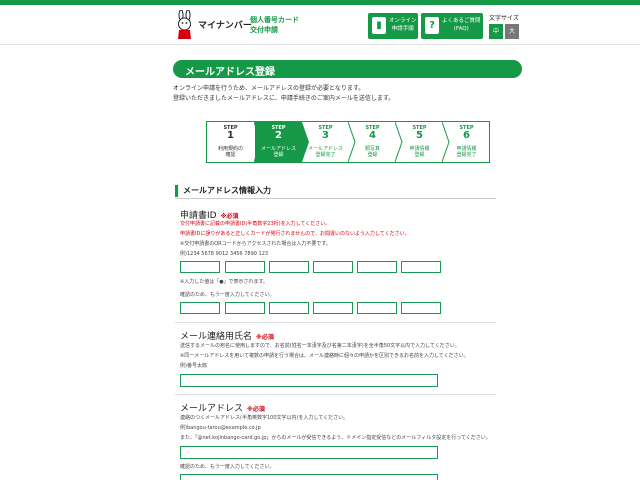  Describe the element at coordinates (461, 29) in the screenshot. I see `faq-line2: (FAQ)` at that location.